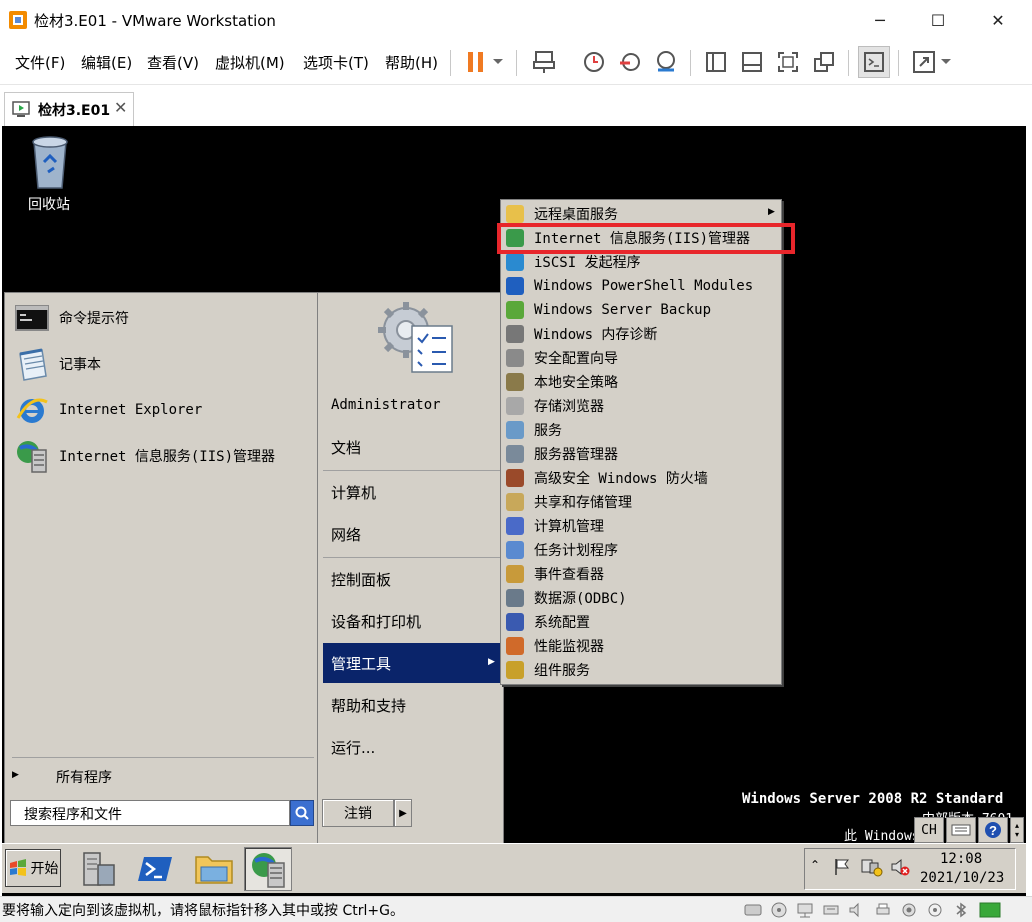  What do you see at coordinates (515, 358) in the screenshot?
I see `security-wizard-icon` at bounding box center [515, 358].